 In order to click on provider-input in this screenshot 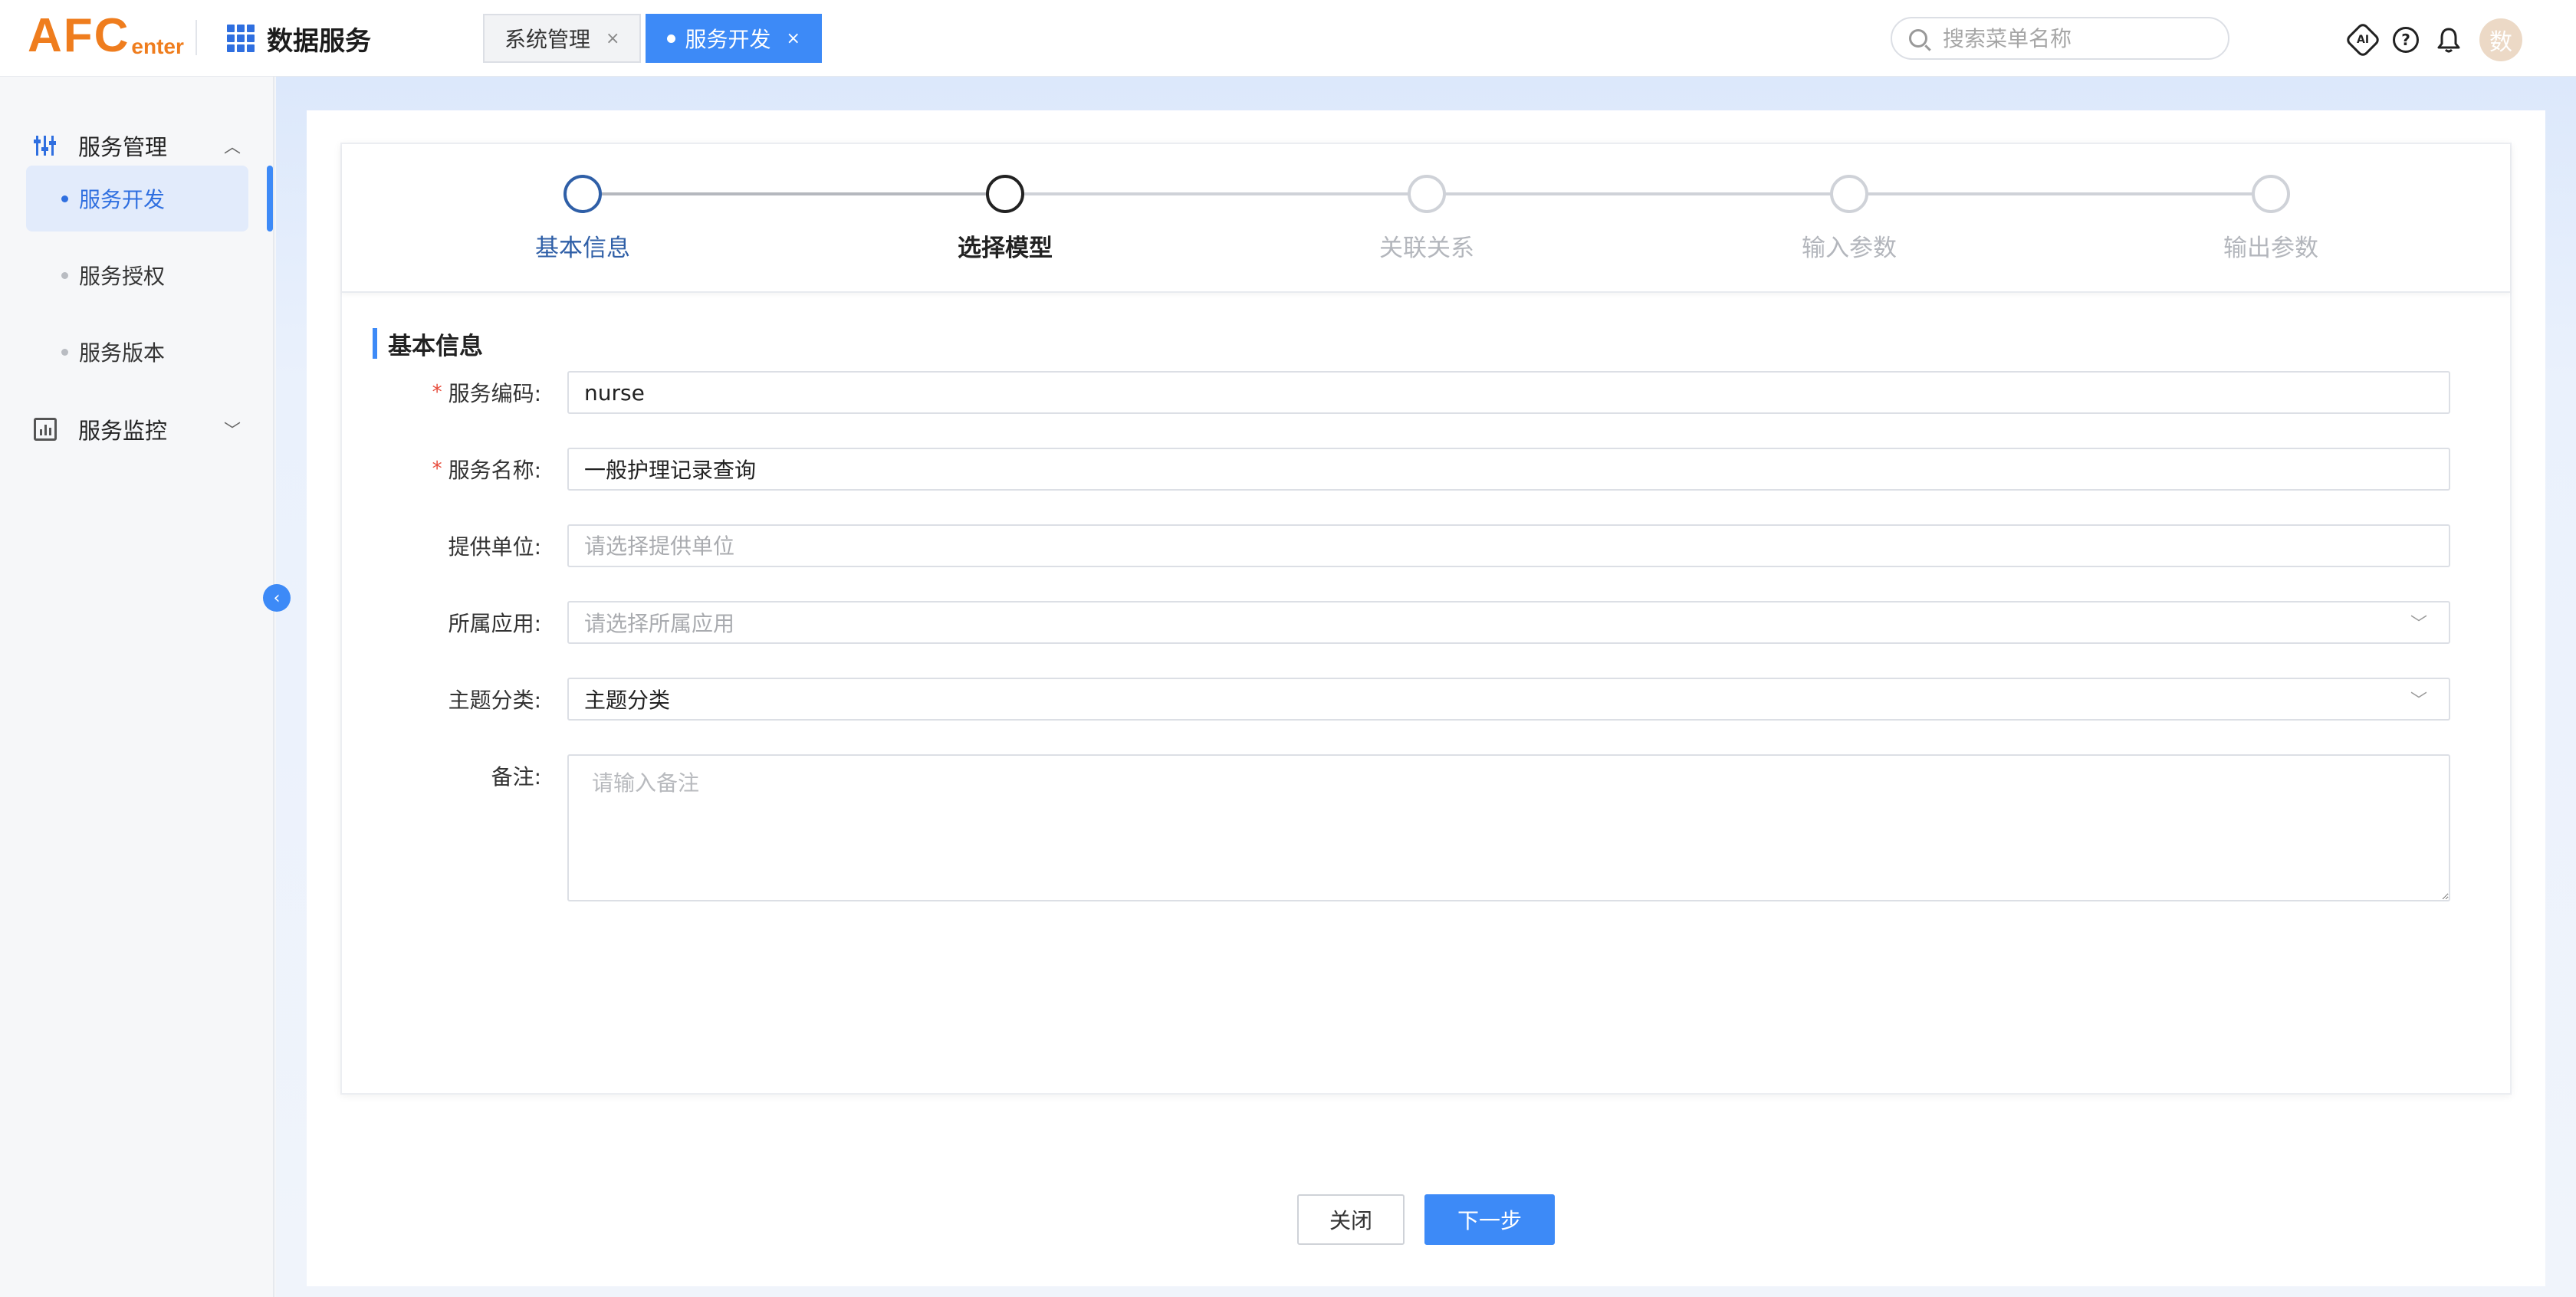, I will do `click(1509, 545)`.